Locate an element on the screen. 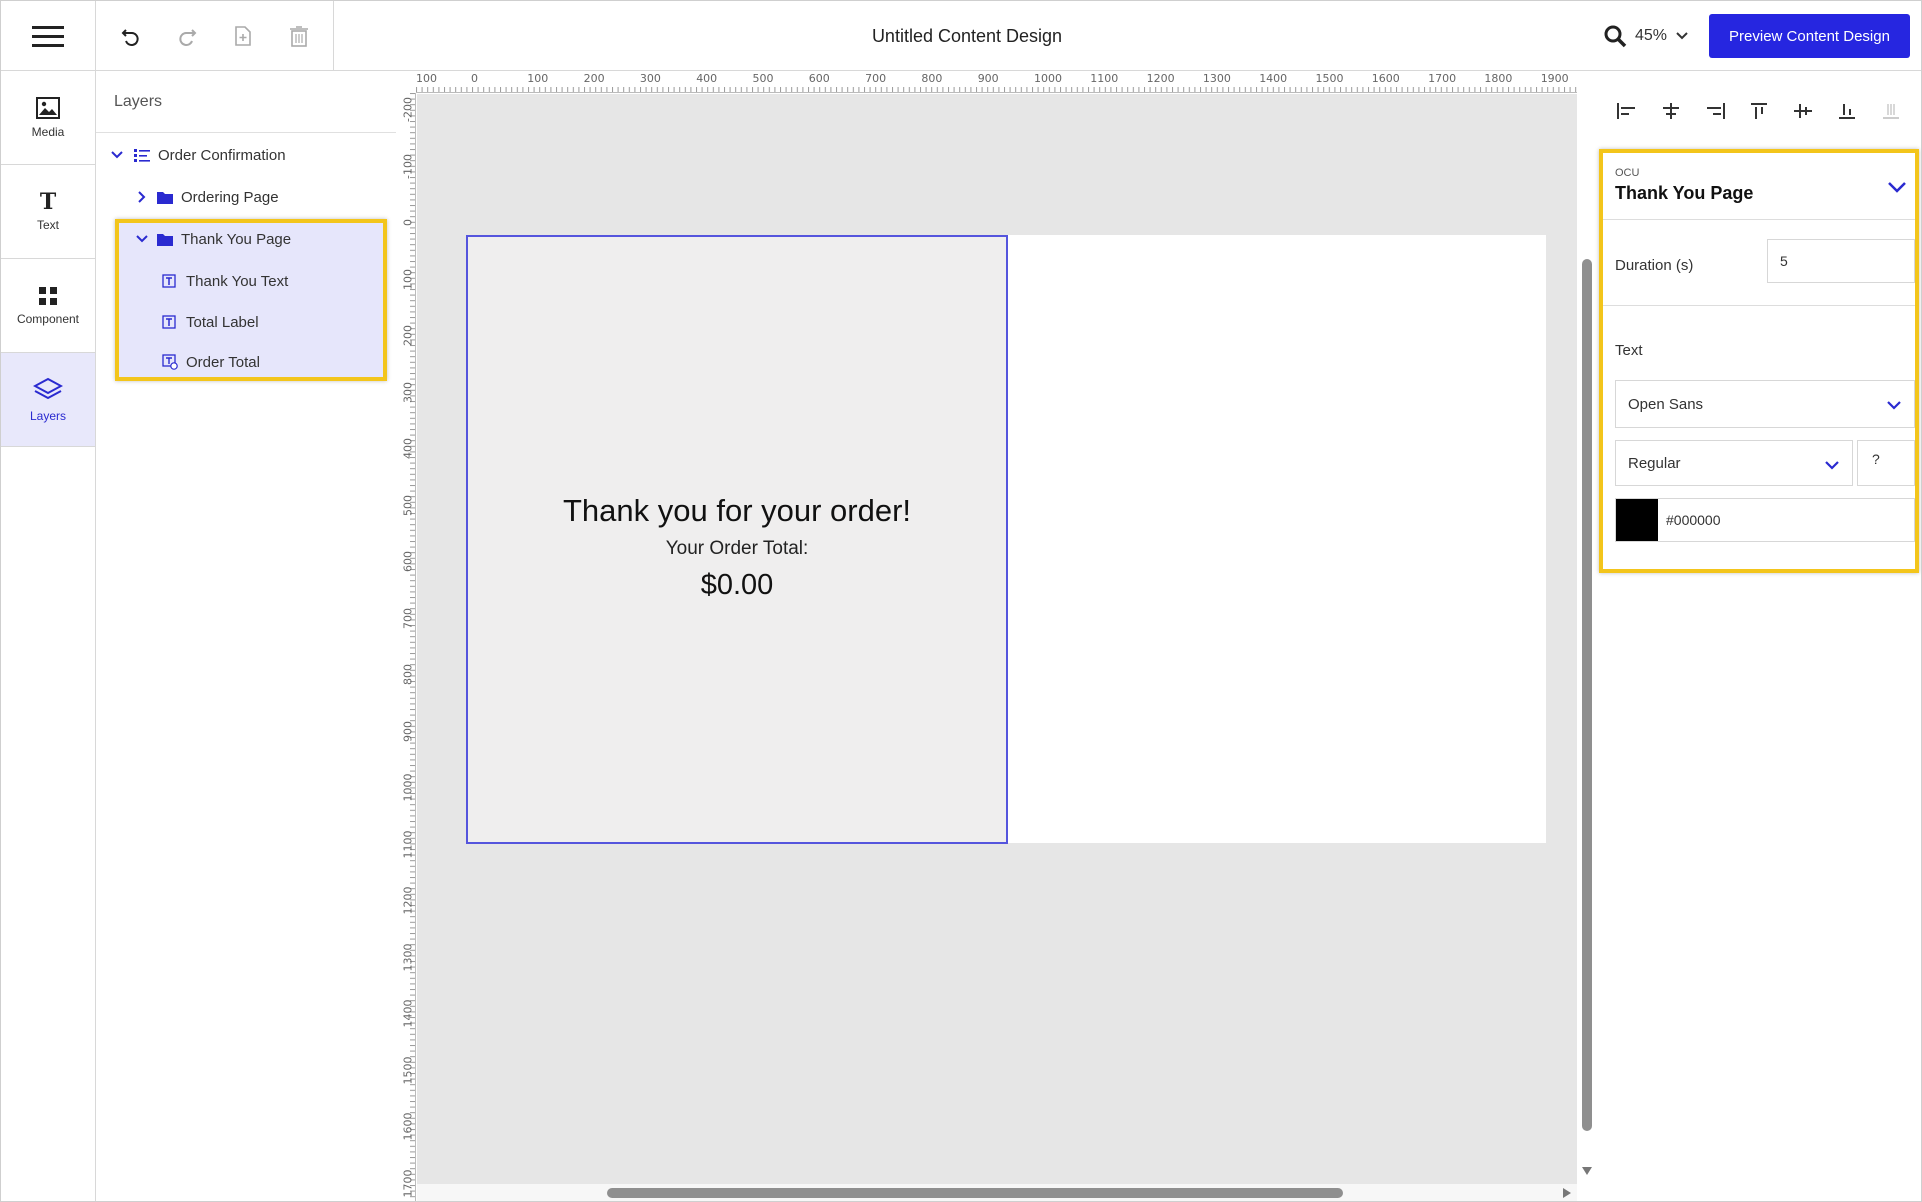  horizontal-scrollbar is located at coordinates (997, 1192).